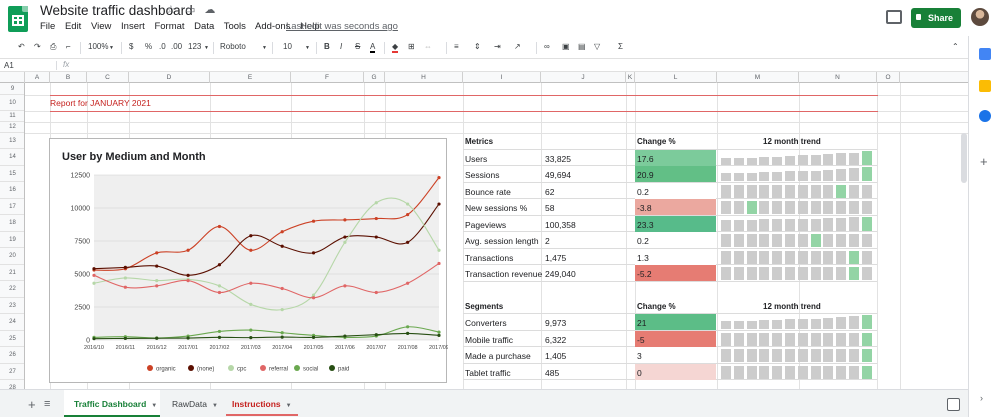 This screenshot has height=417, width=1000. What do you see at coordinates (162, 46) in the screenshot?
I see `decimal-decrease-button: .0` at bounding box center [162, 46].